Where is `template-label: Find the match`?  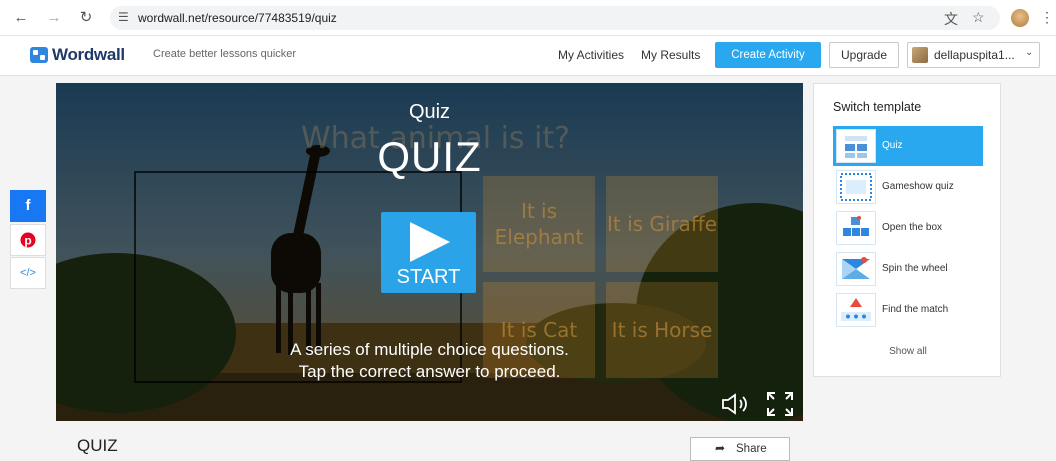 template-label: Find the match is located at coordinates (915, 309).